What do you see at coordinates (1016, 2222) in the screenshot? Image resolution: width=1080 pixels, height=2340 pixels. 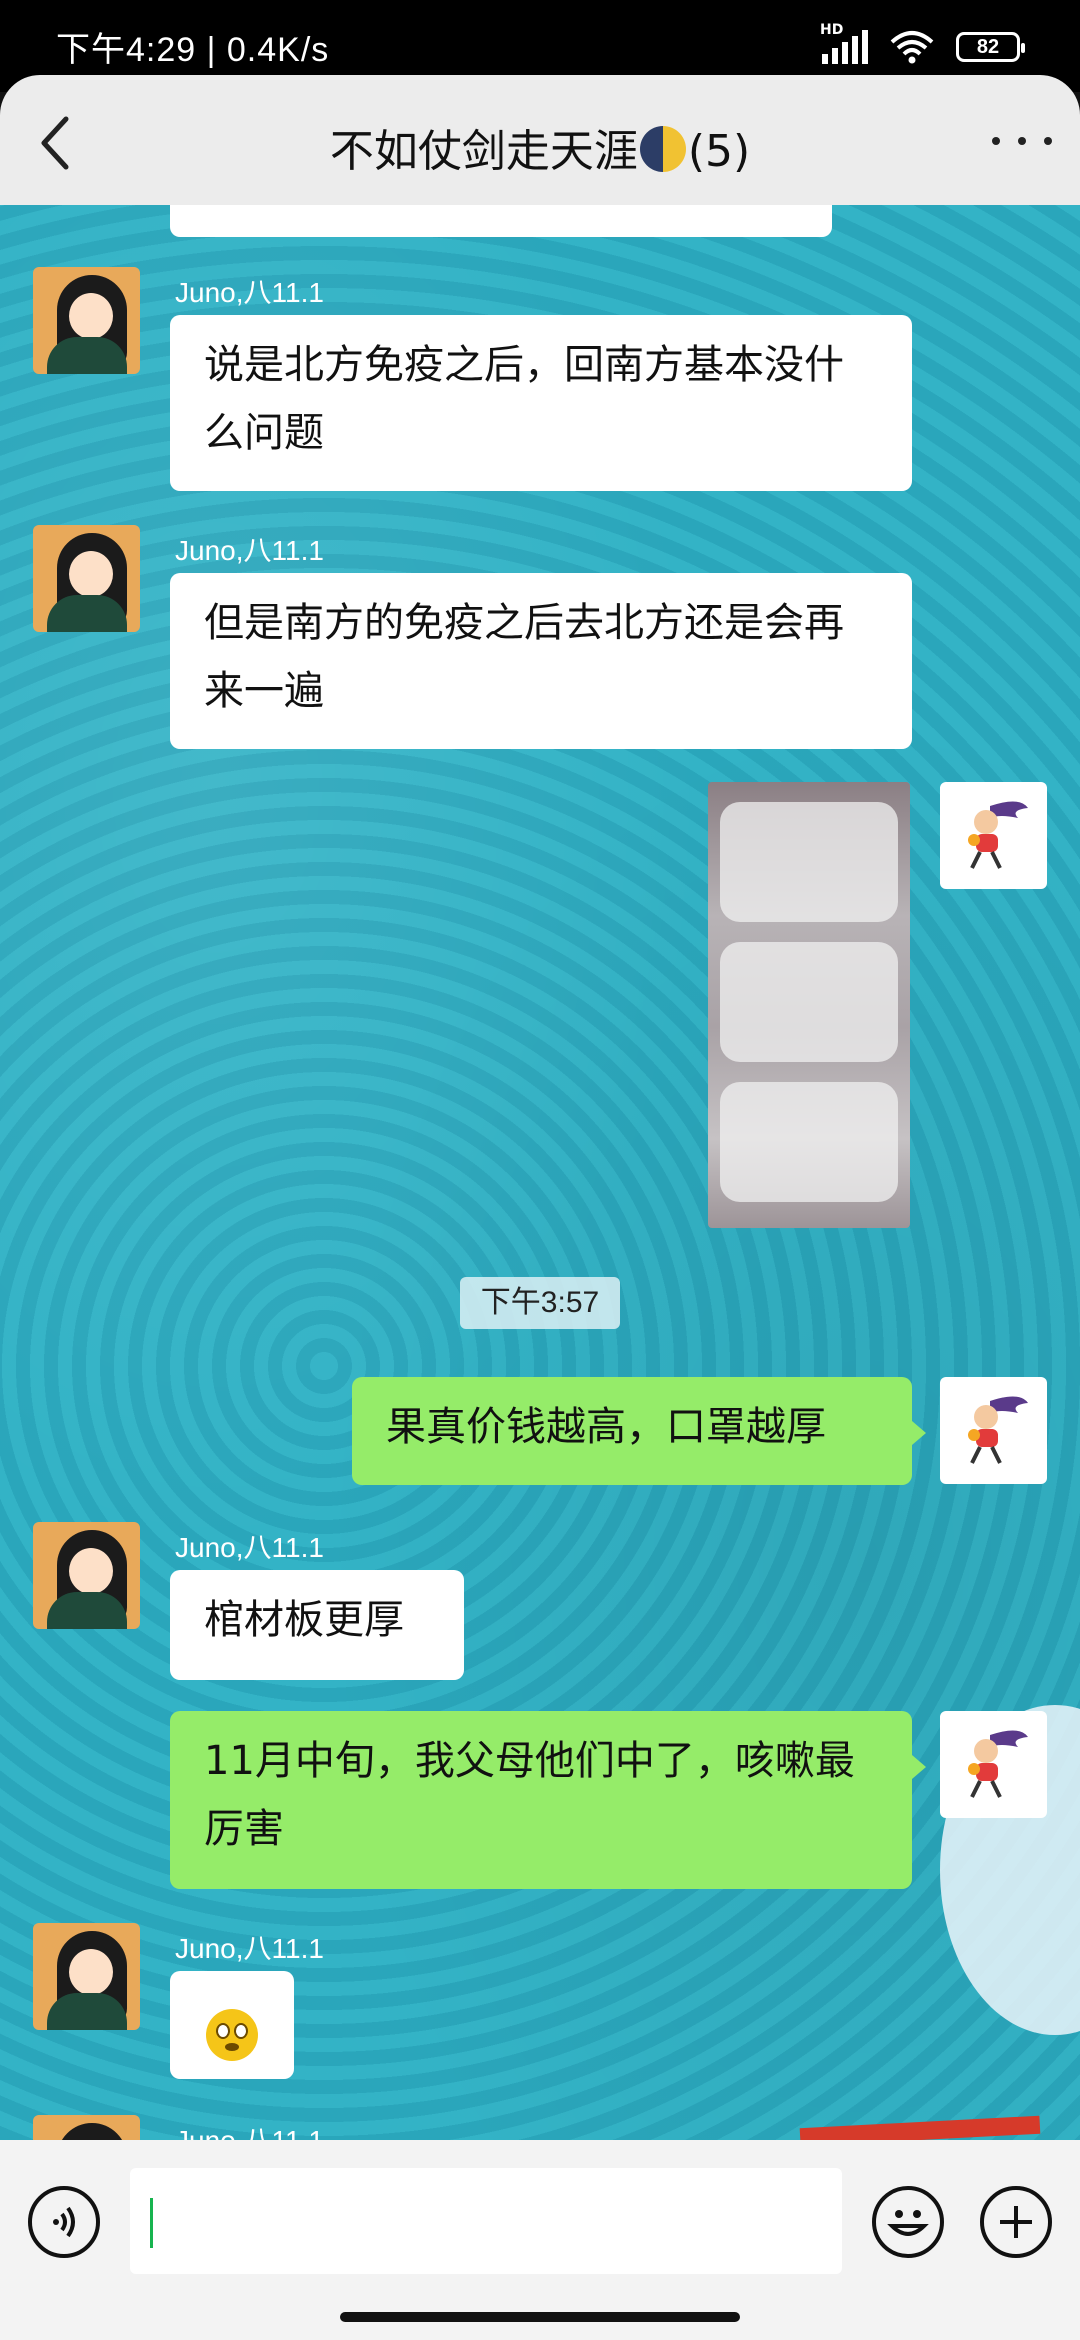 I see `plus-icon` at bounding box center [1016, 2222].